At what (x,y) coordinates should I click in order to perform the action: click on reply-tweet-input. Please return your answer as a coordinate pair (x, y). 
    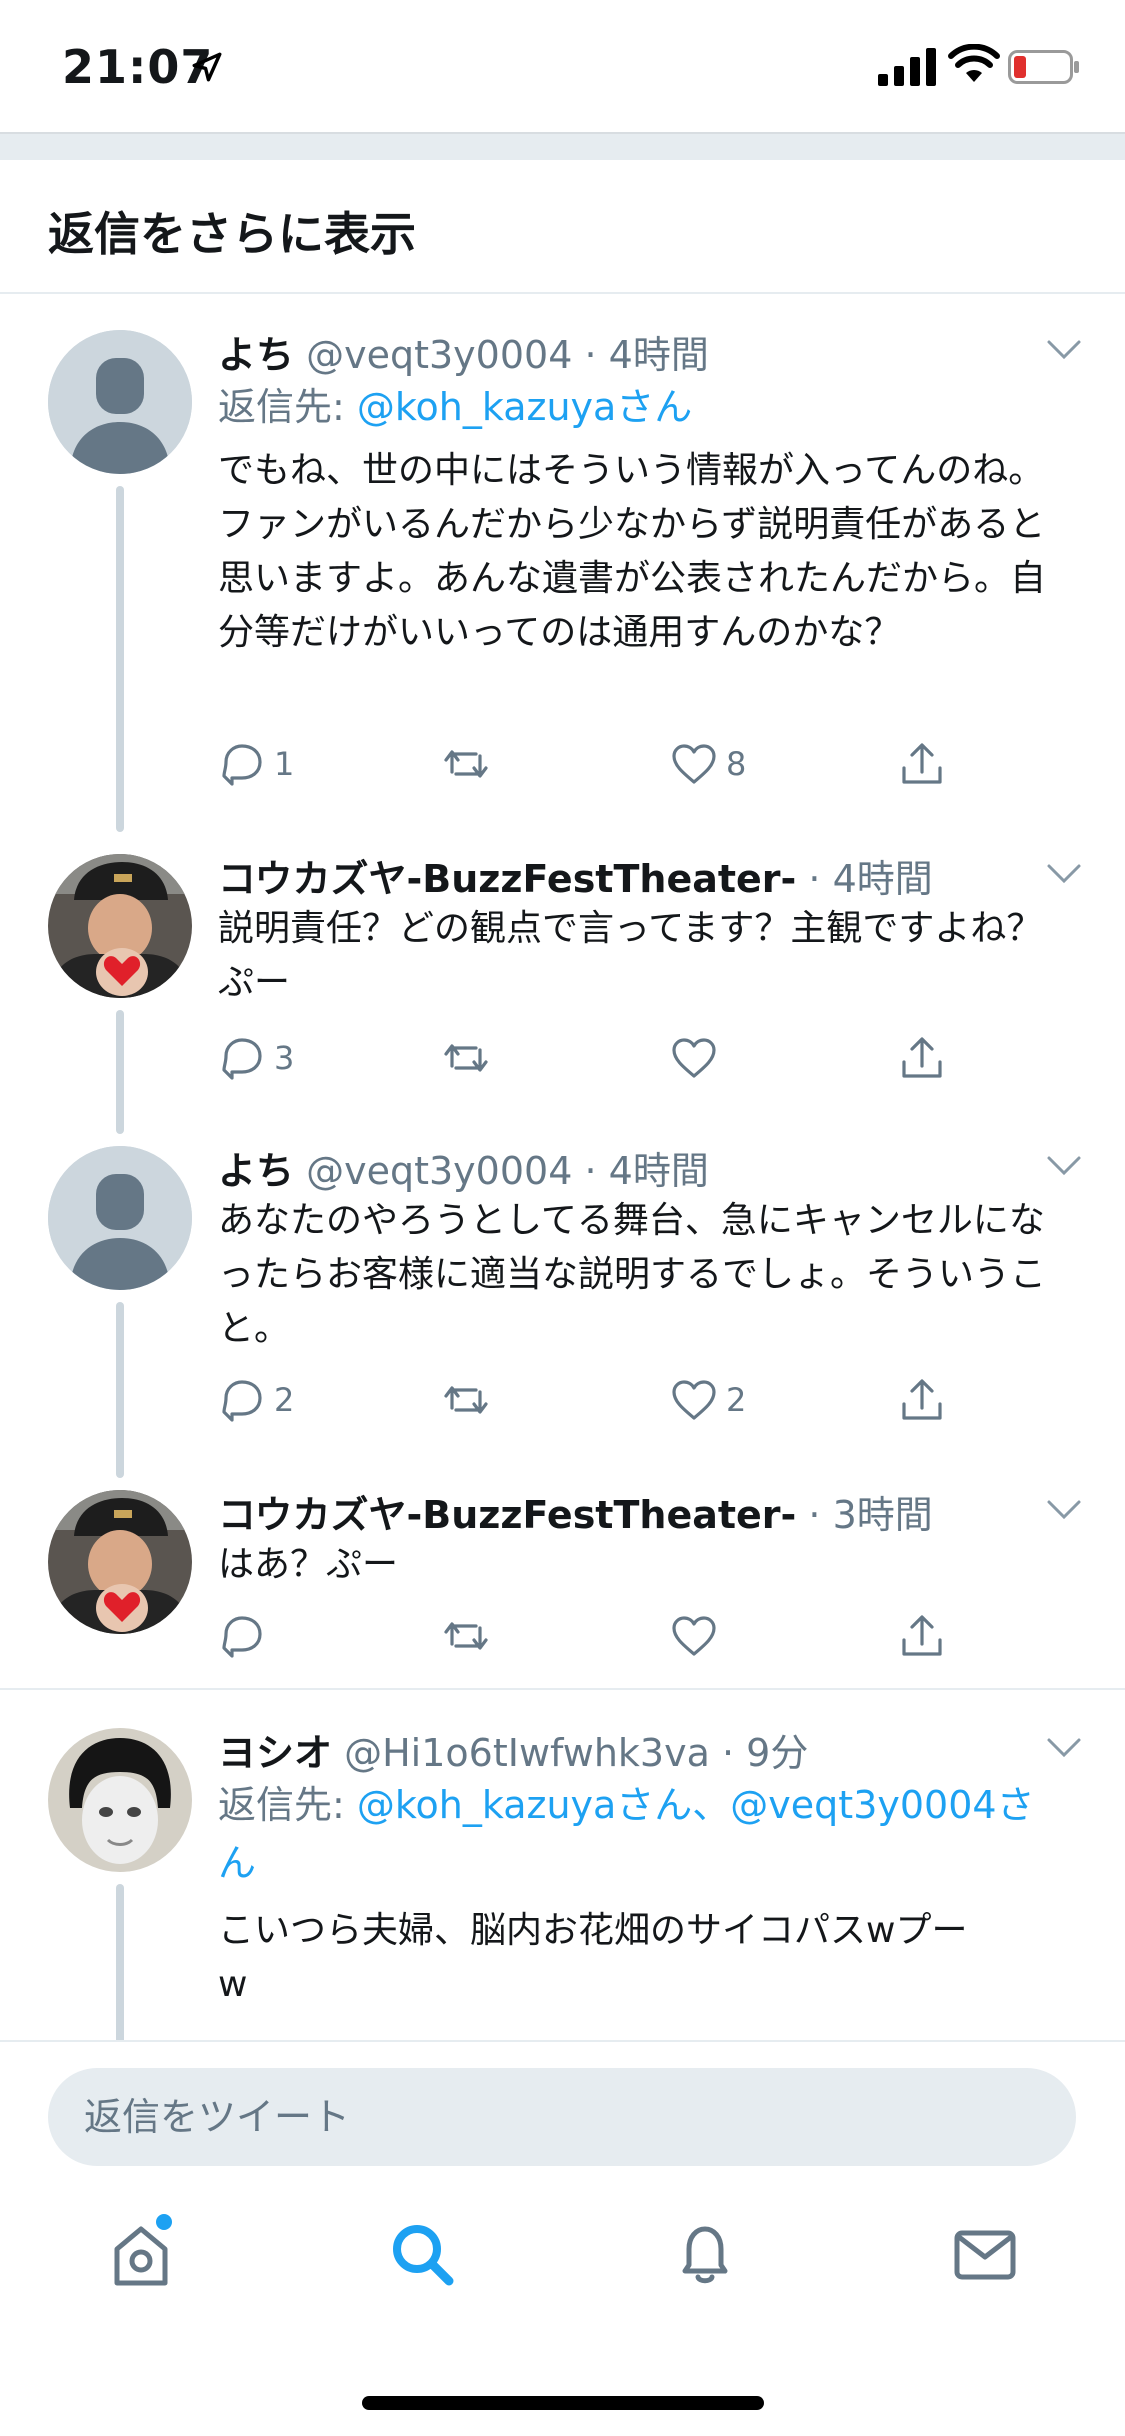
    Looking at the image, I should click on (562, 2117).